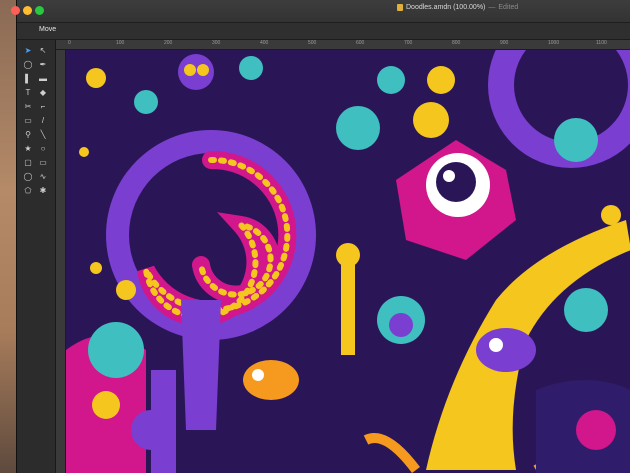 This screenshot has height=473, width=630. What do you see at coordinates (496, 345) in the screenshot?
I see `fish-eye` at bounding box center [496, 345].